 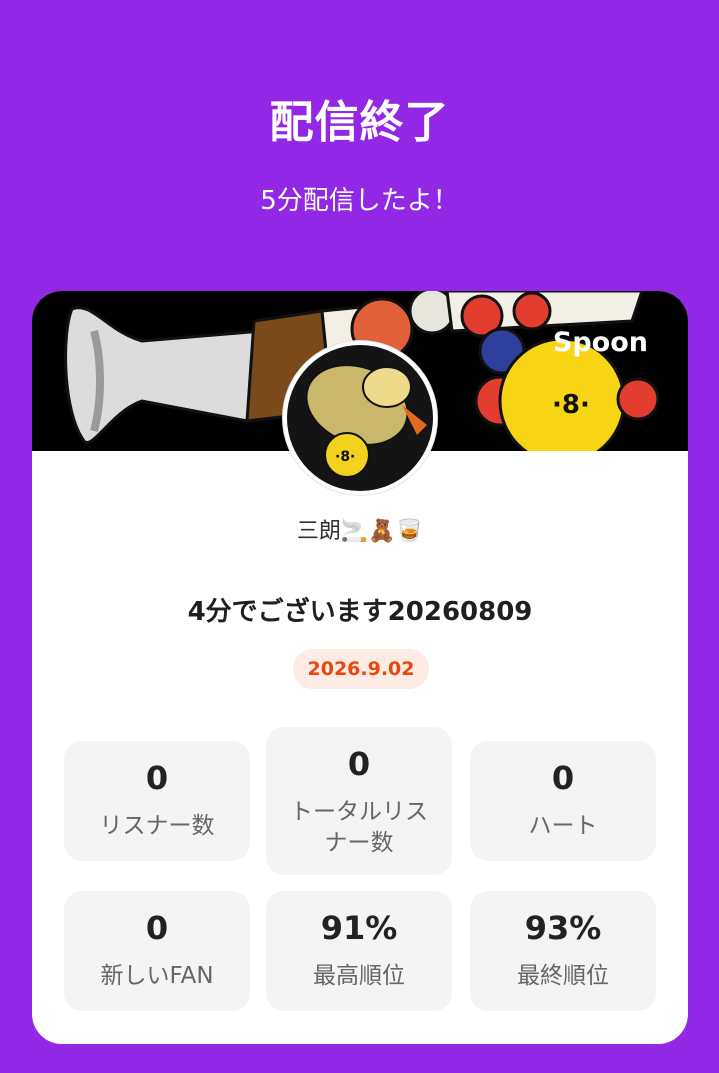 I want to click on page-title: 配信終了, so click(x=359, y=122).